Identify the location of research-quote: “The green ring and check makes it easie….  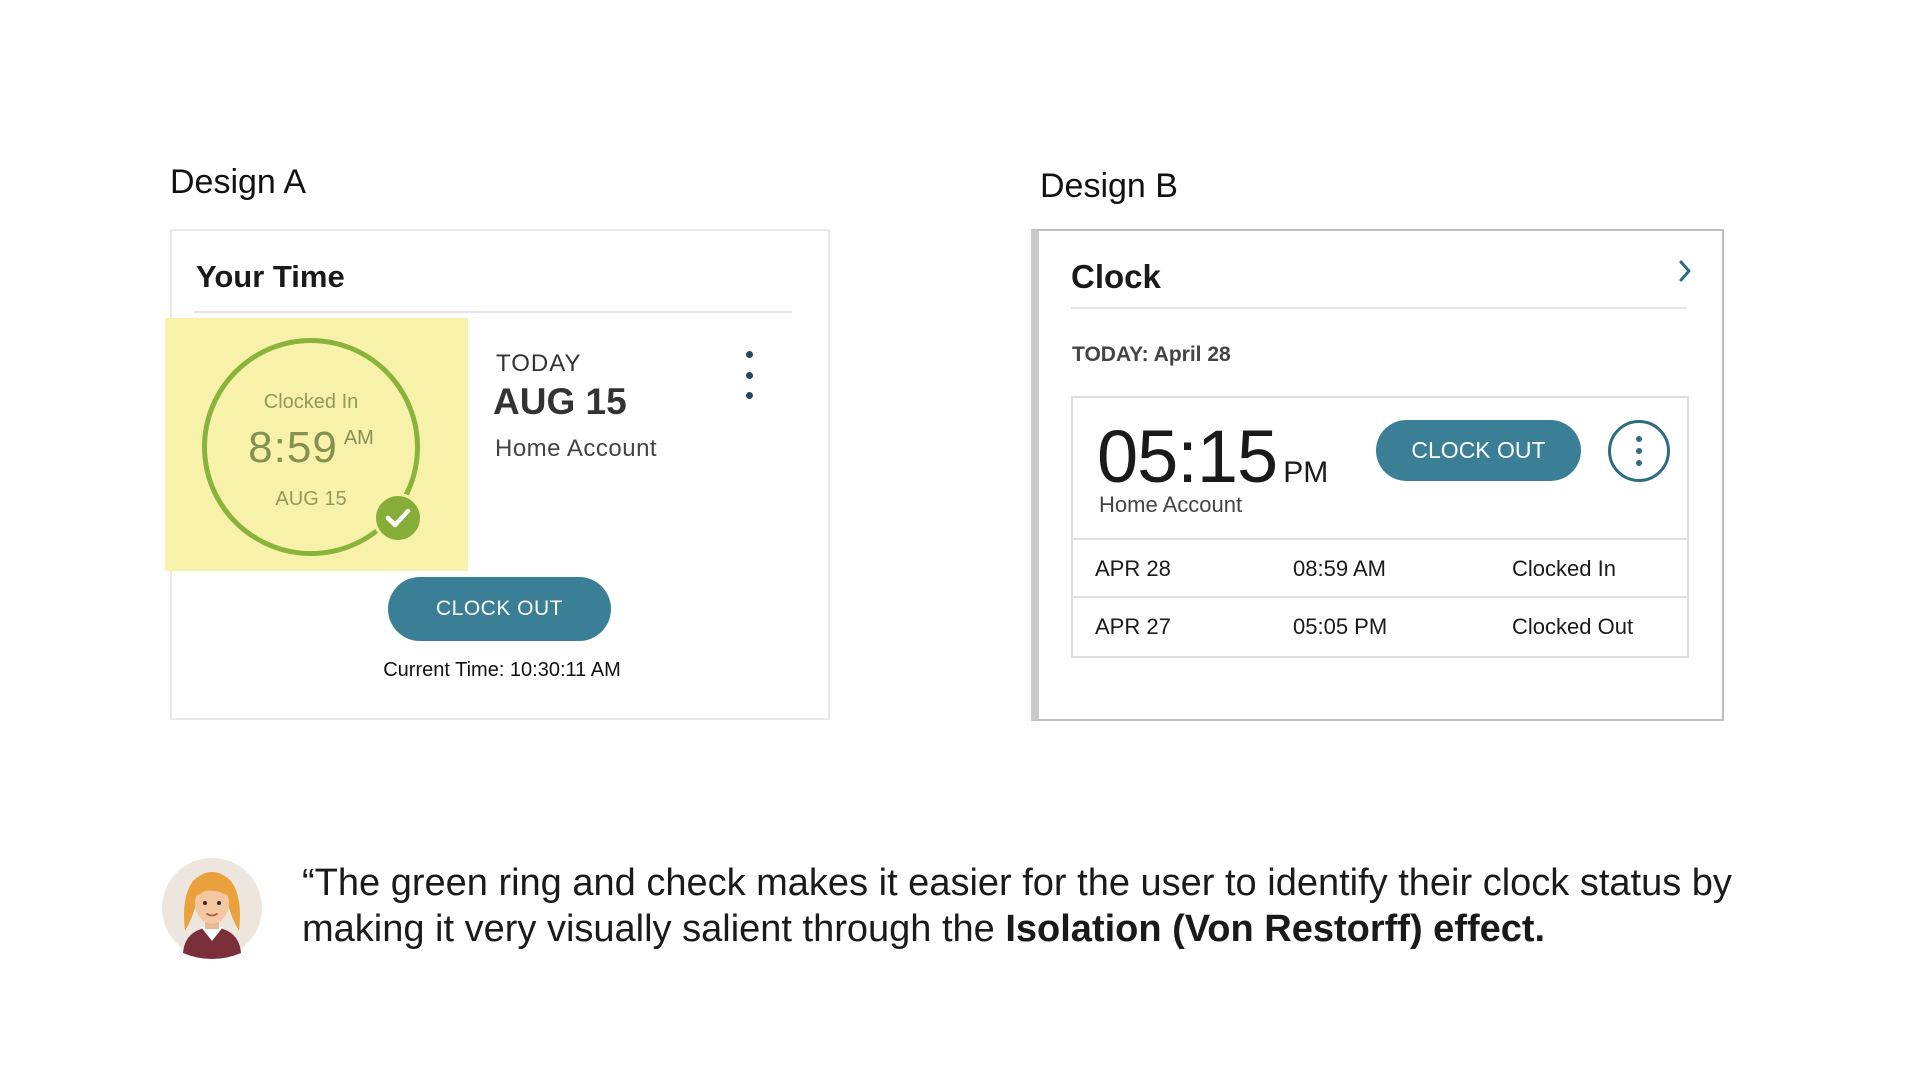
(1032, 906).